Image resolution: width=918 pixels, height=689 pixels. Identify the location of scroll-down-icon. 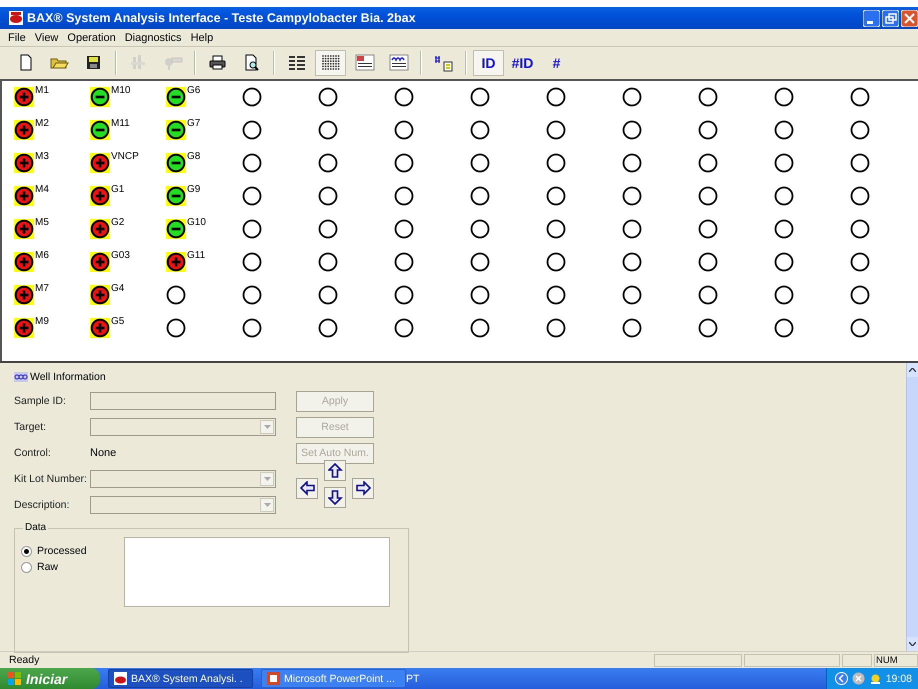
(912, 644).